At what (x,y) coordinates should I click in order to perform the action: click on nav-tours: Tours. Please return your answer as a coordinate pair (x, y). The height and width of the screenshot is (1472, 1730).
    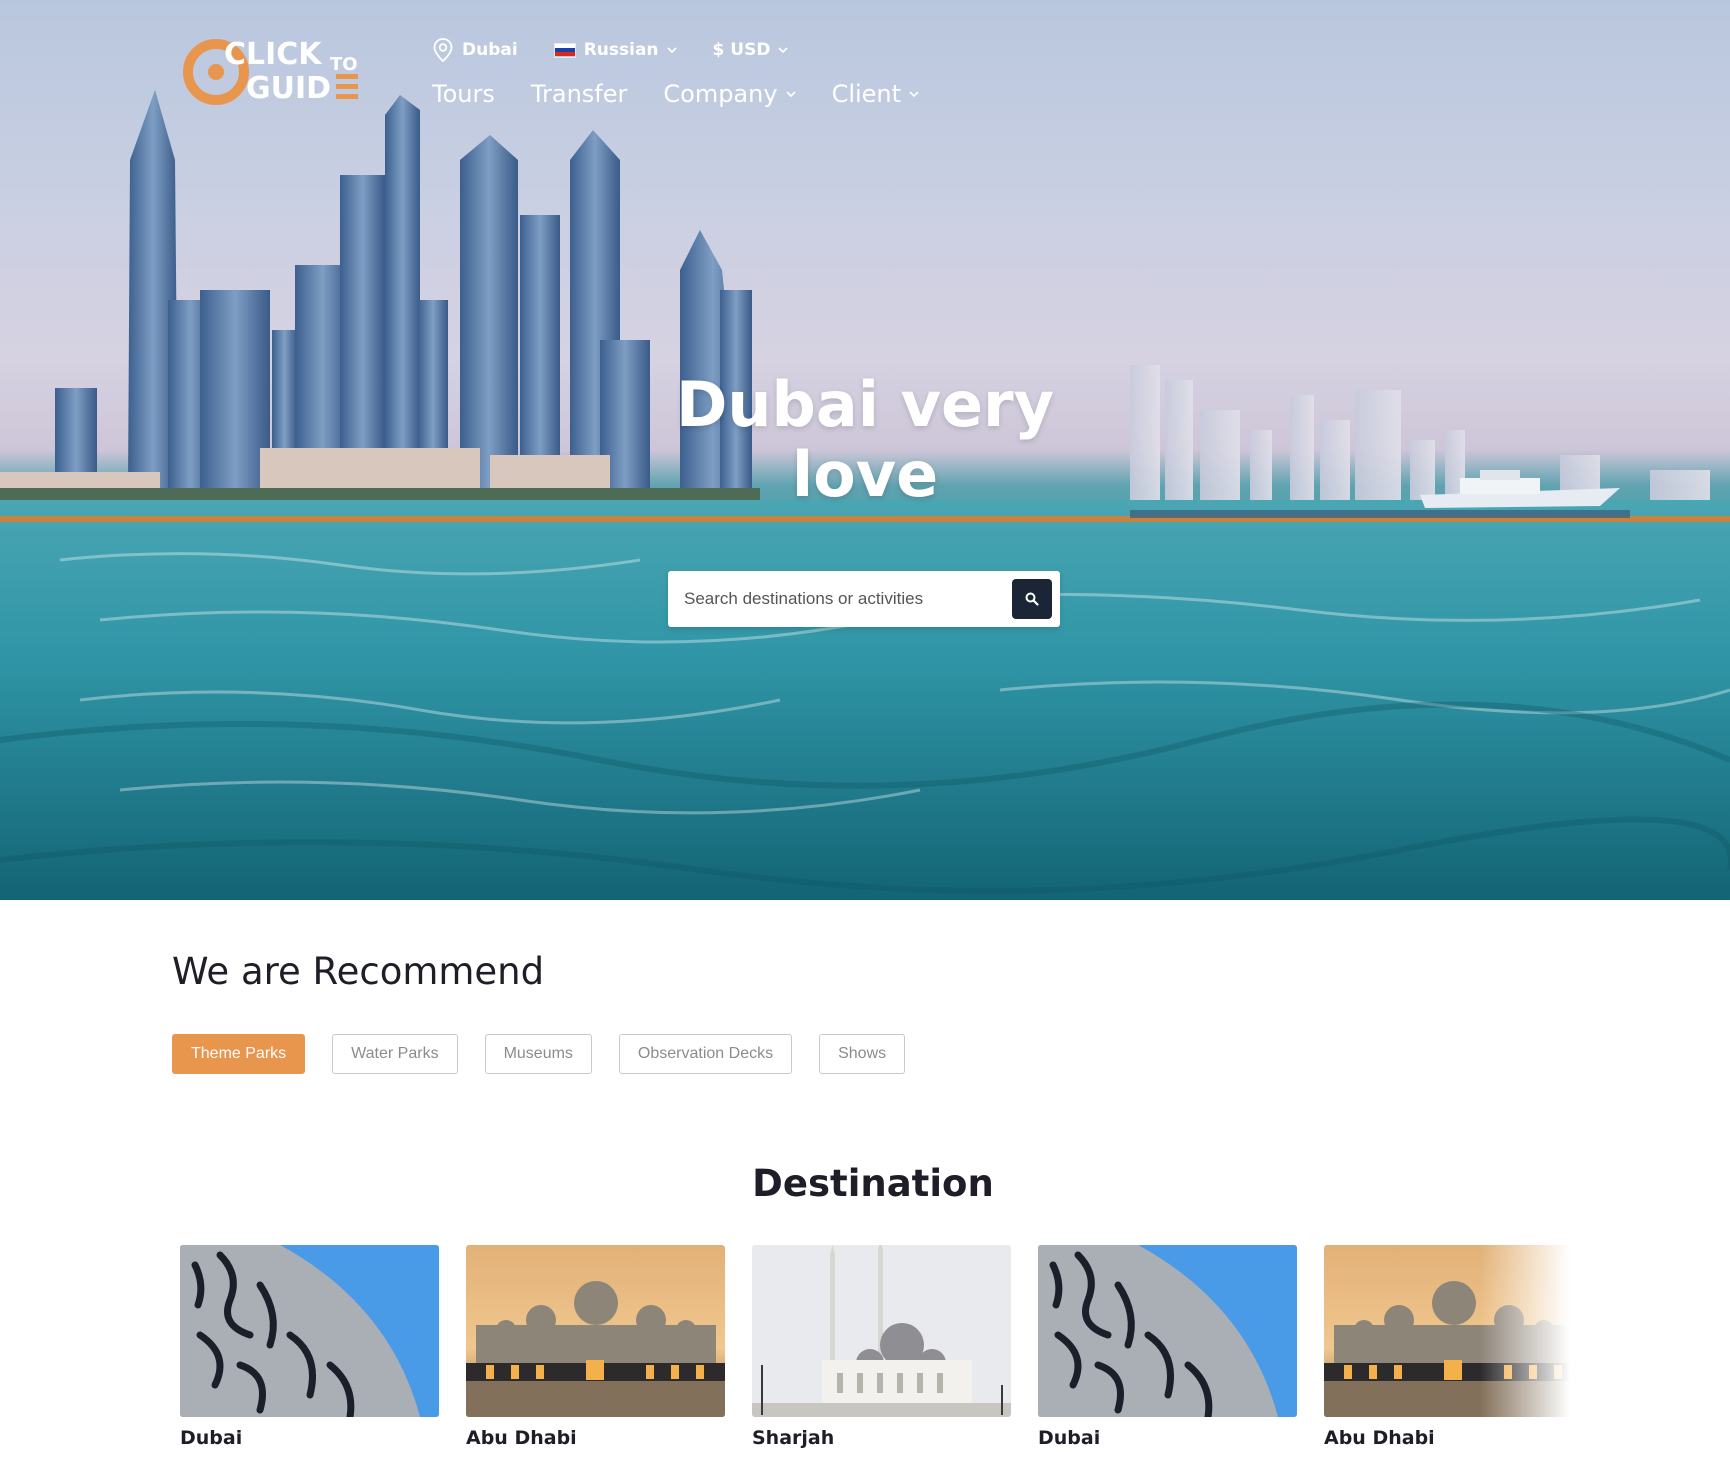
    Looking at the image, I should click on (463, 94).